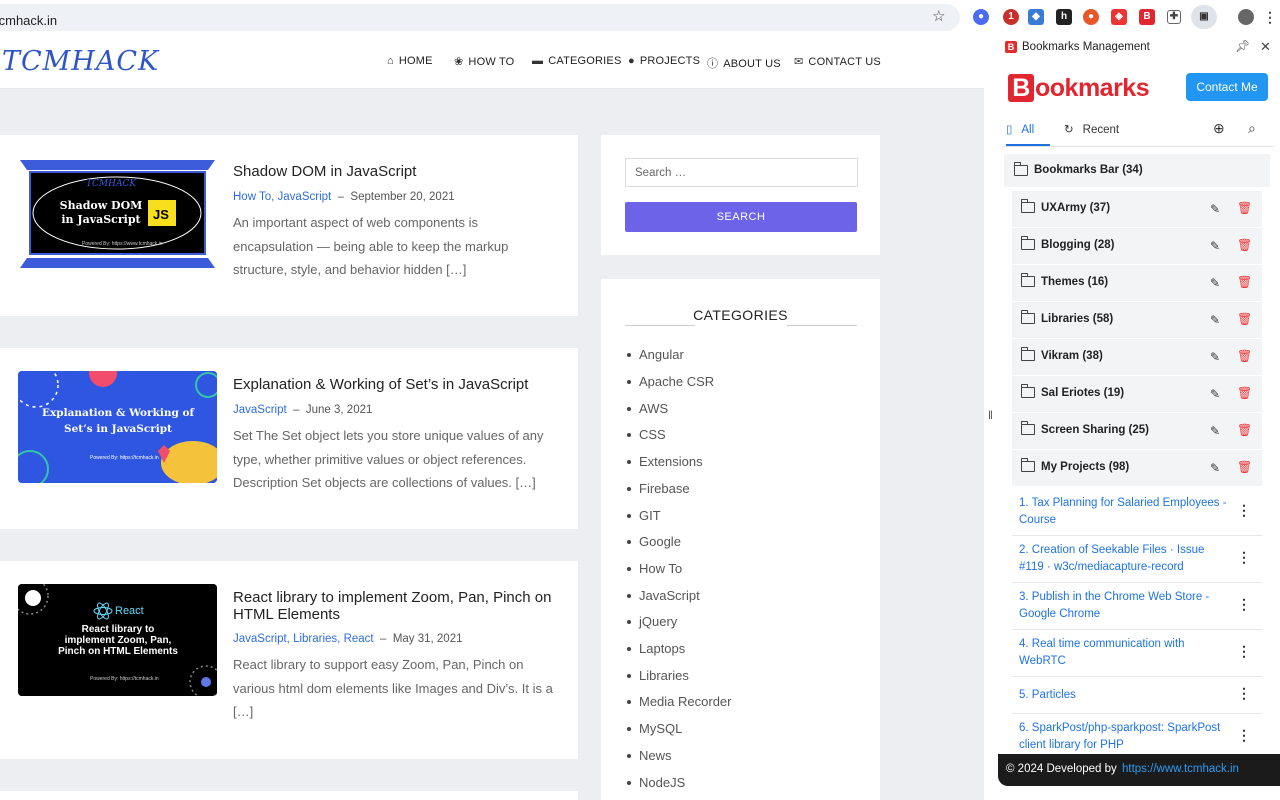 This screenshot has width=1280, height=800. Describe the element at coordinates (28, 20) in the screenshot. I see `url-text: tcmhack.in` at that location.